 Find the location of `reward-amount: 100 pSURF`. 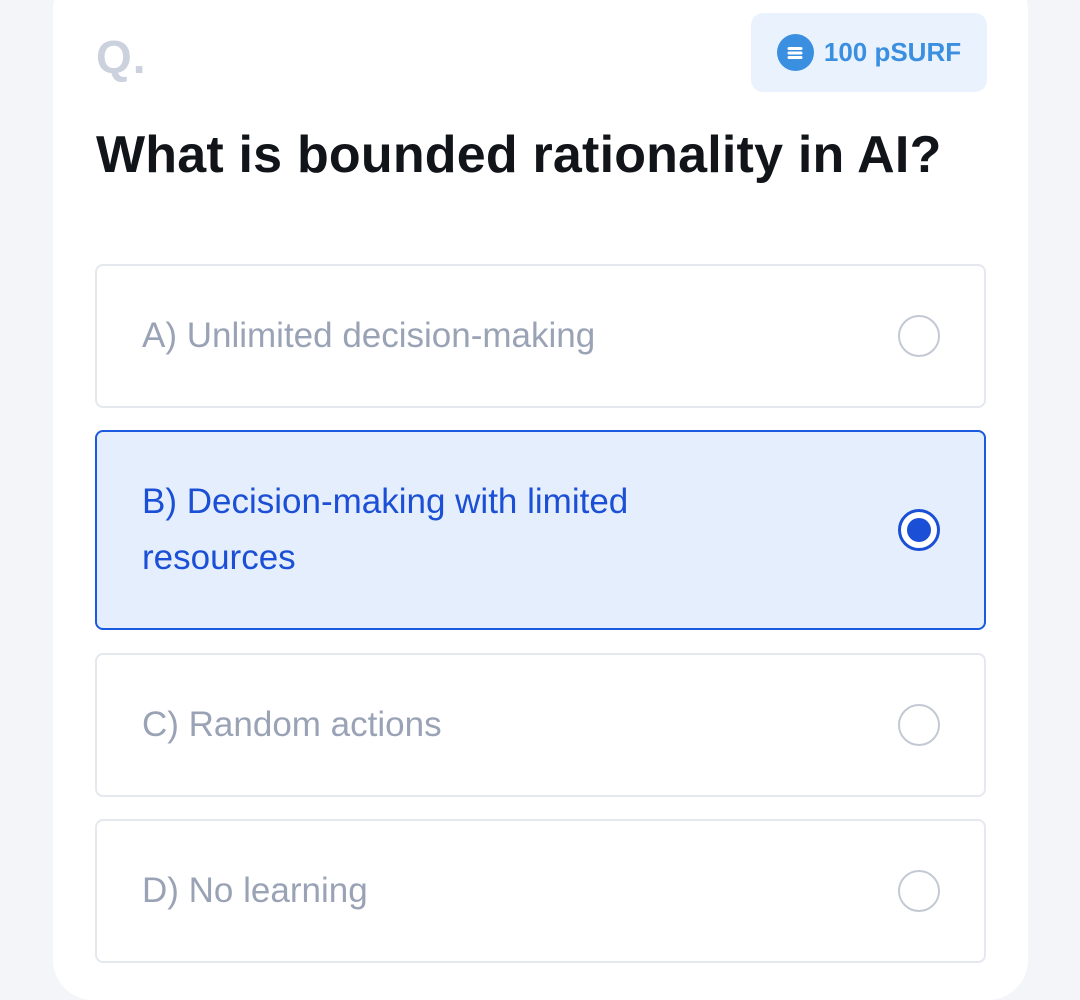

reward-amount: 100 pSURF is located at coordinates (892, 52).